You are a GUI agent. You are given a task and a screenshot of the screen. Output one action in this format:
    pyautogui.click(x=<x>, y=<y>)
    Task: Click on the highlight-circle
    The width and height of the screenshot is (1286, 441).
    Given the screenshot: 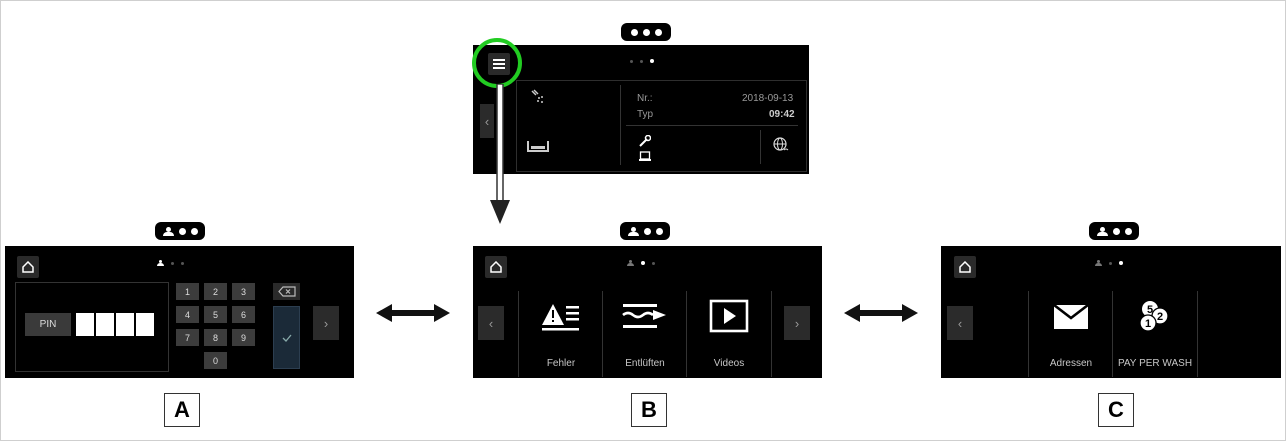 What is the action you would take?
    pyautogui.click(x=497, y=63)
    